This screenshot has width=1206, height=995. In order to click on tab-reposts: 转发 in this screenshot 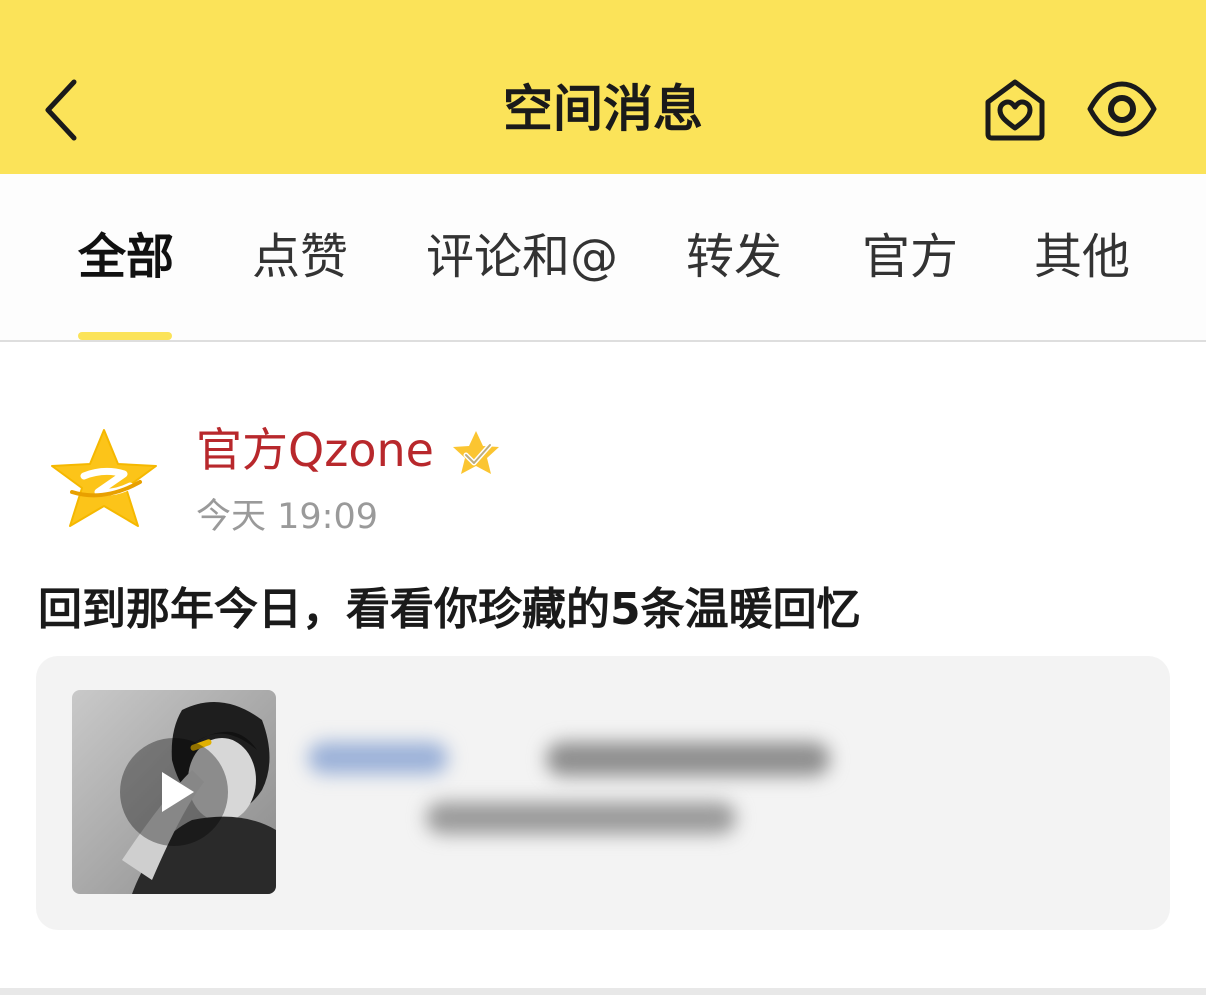, I will do `click(734, 257)`.